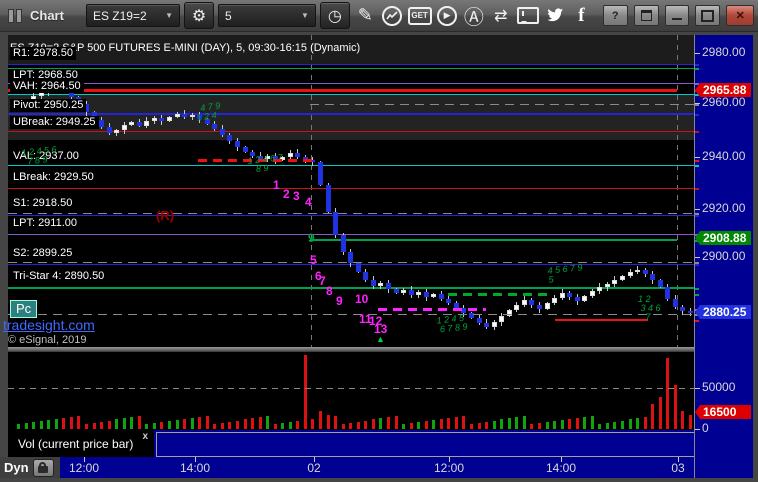  What do you see at coordinates (677, 15) in the screenshot?
I see `minimize-button` at bounding box center [677, 15].